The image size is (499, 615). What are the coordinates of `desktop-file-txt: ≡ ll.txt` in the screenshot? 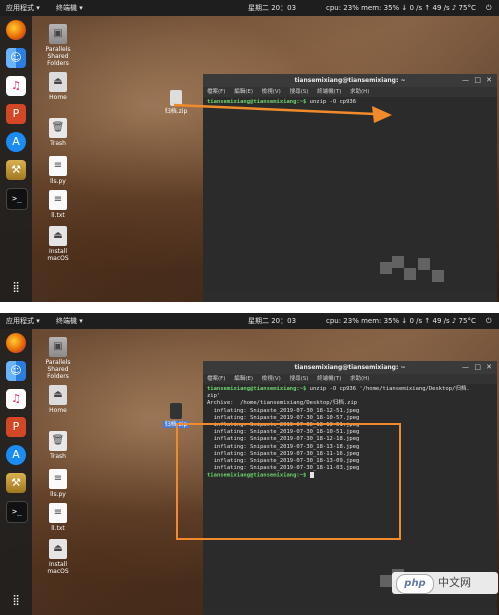 It's located at (58, 517).